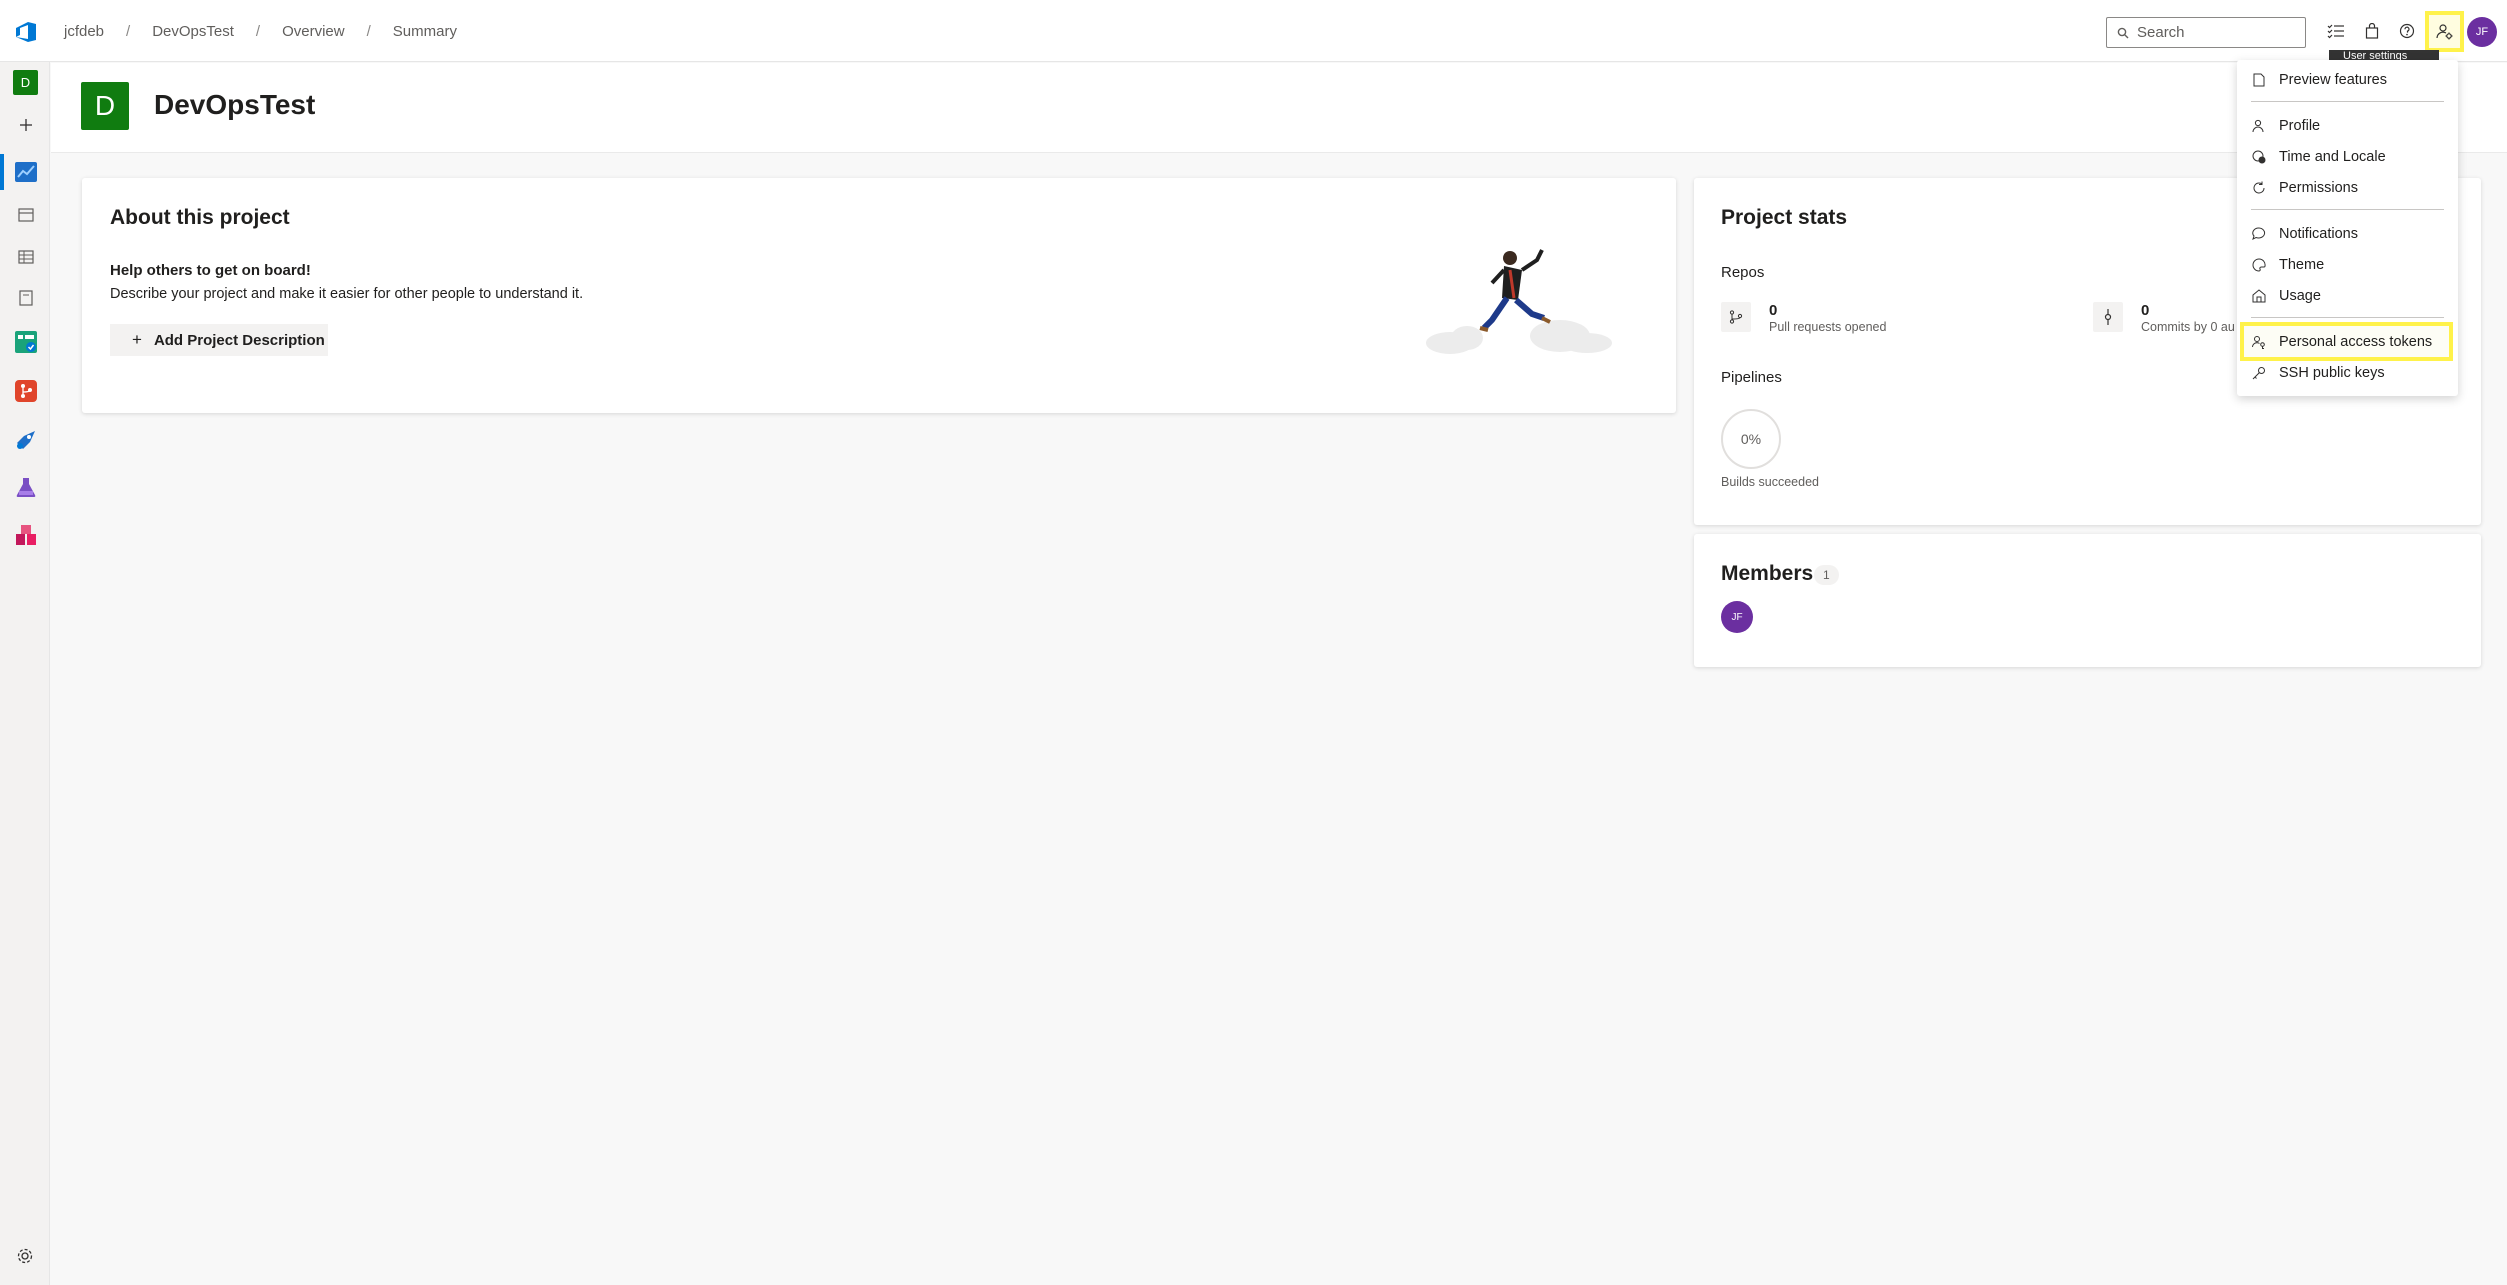 The width and height of the screenshot is (2507, 1285). I want to click on members-card-title: Members, so click(1767, 573).